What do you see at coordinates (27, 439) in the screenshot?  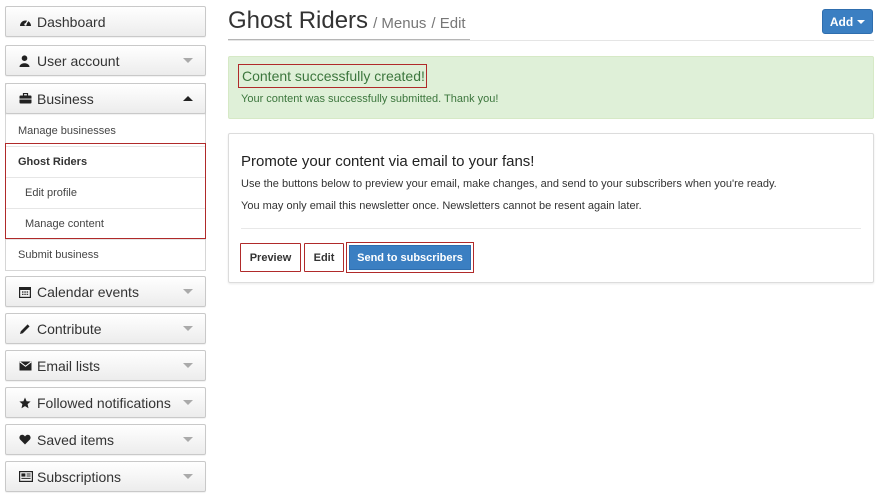 I see `heart-icon` at bounding box center [27, 439].